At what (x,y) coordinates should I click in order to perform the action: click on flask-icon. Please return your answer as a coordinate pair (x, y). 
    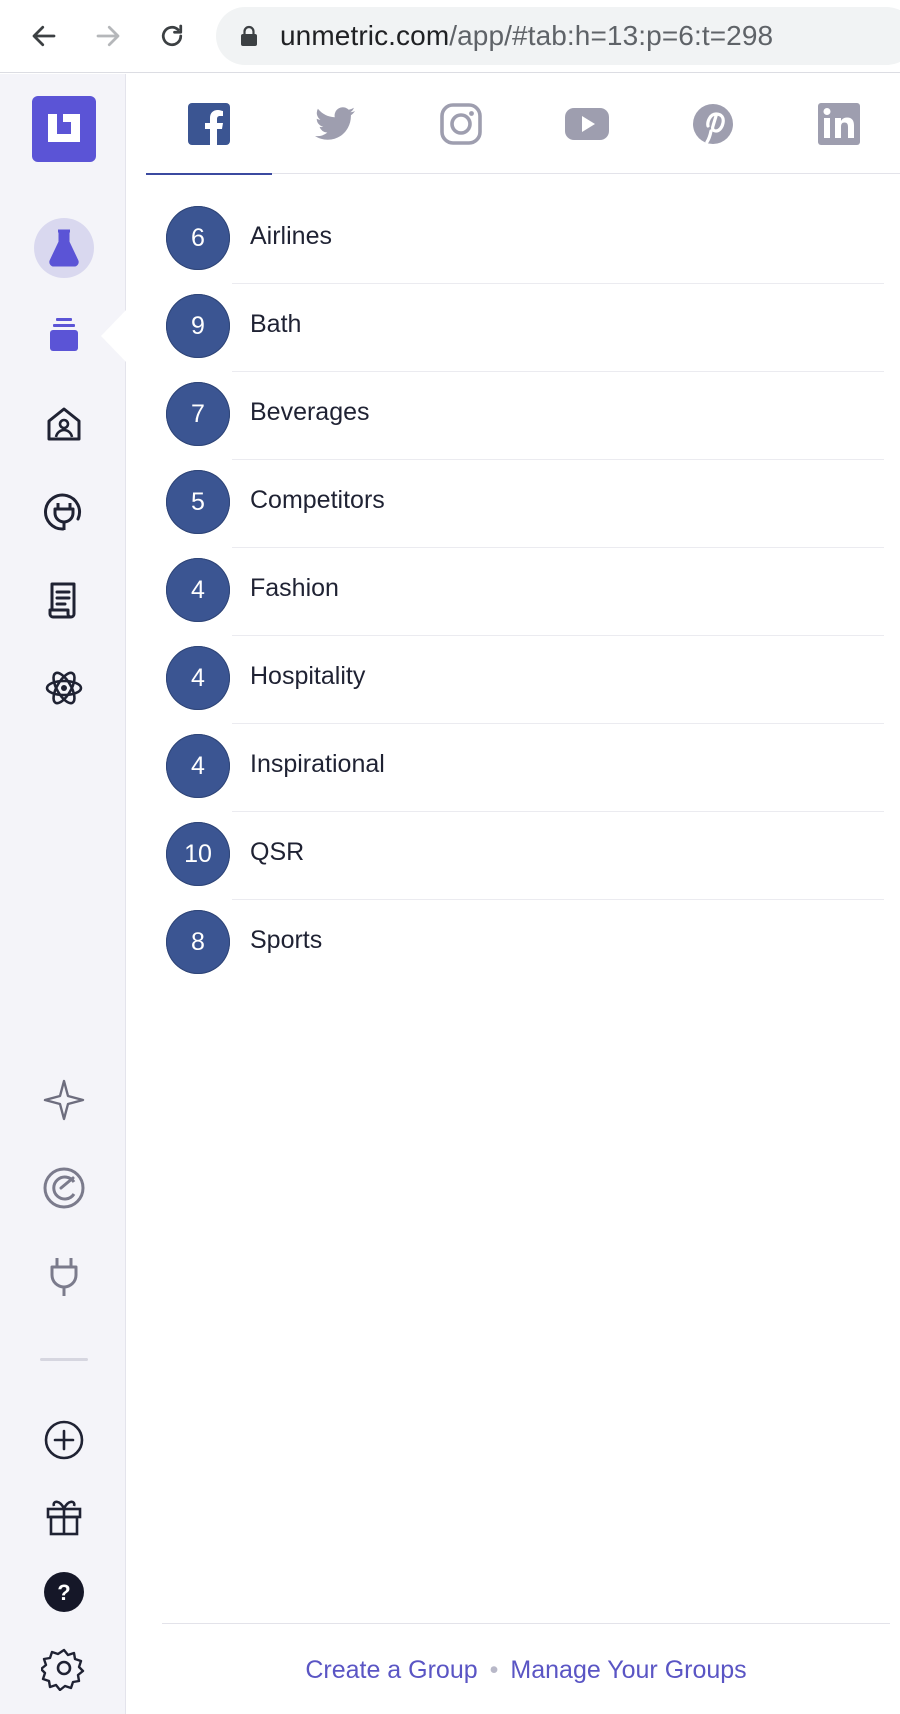
    Looking at the image, I should click on (64, 248).